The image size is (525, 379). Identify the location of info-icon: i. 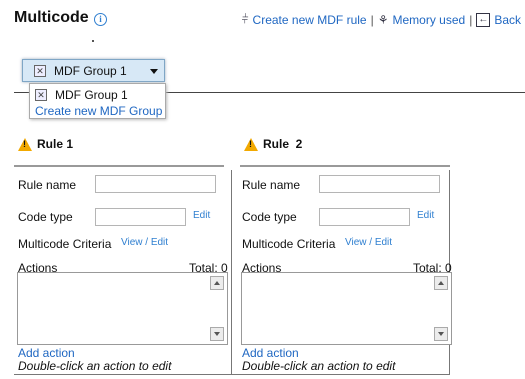
(100, 19).